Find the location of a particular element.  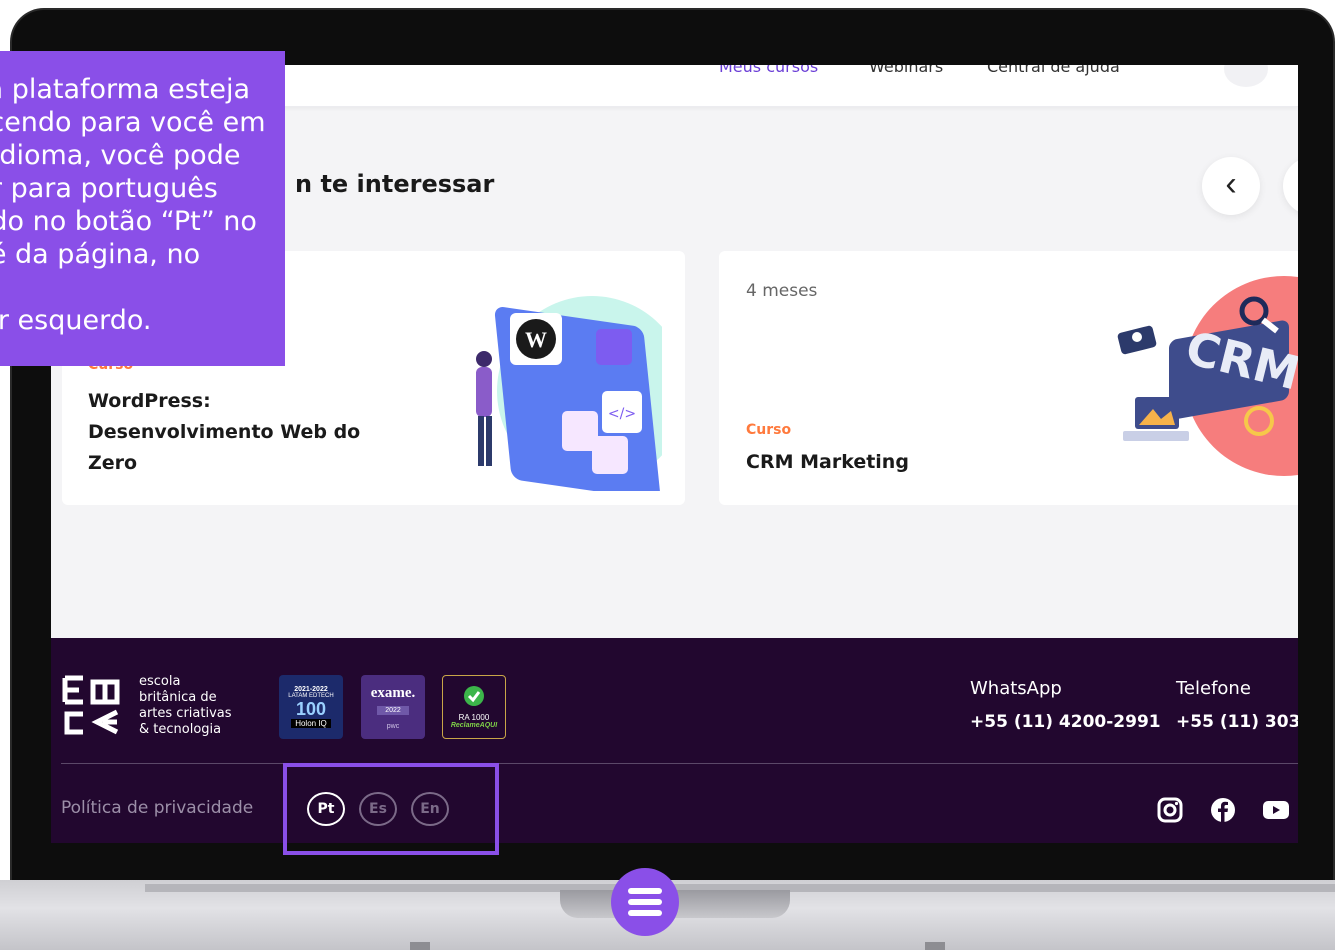

menu-button is located at coordinates (645, 902).